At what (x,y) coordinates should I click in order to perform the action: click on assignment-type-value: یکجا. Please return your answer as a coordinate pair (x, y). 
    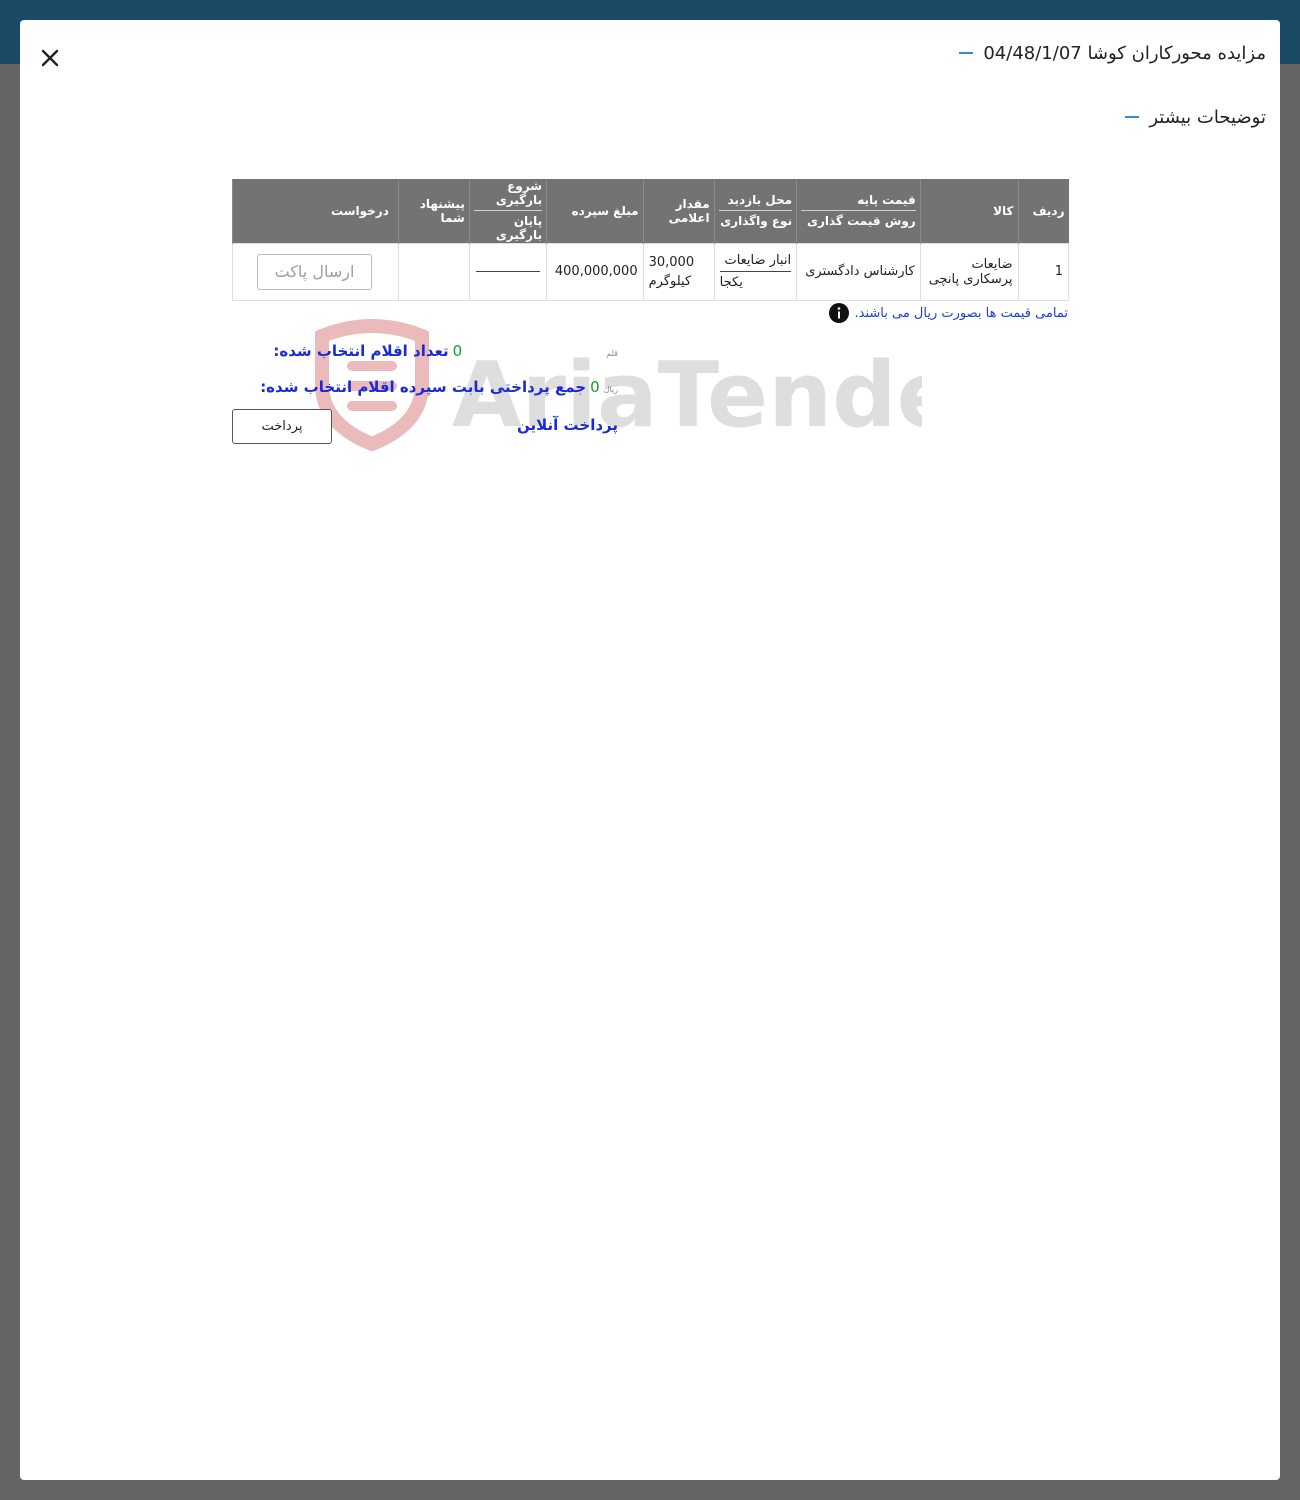
    Looking at the image, I should click on (731, 282).